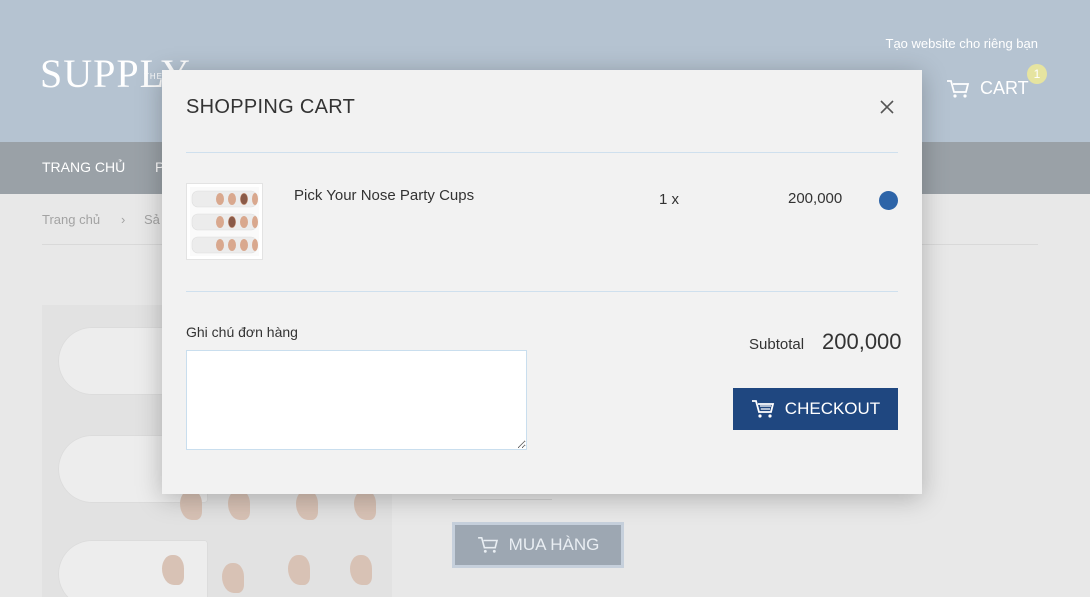  I want to click on breadcrumb-home: Trang chủ, so click(71, 219).